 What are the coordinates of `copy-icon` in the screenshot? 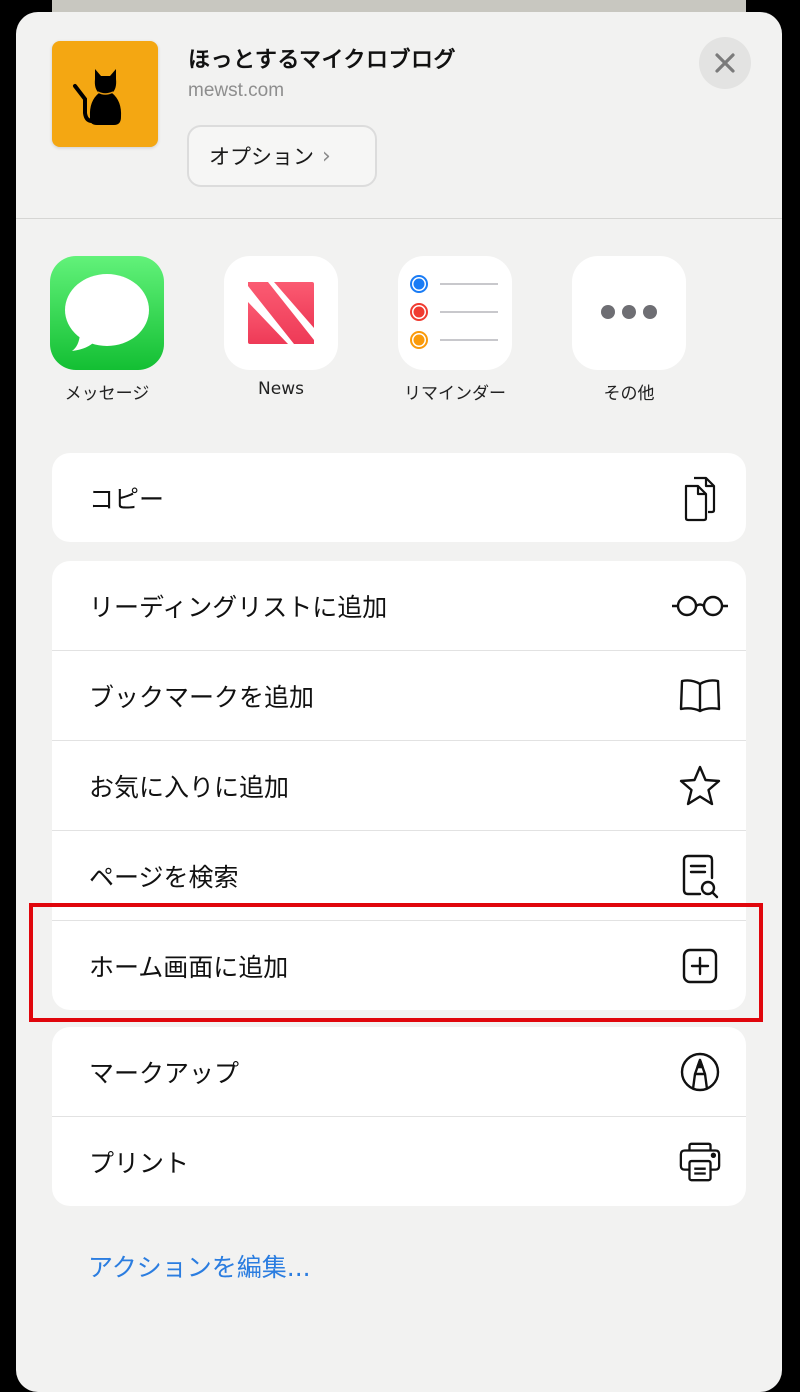 It's located at (700, 498).